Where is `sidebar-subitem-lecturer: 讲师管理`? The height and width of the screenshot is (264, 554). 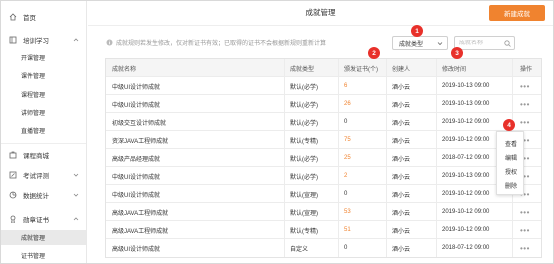 sidebar-subitem-lecturer: 讲师管理 is located at coordinates (43, 112).